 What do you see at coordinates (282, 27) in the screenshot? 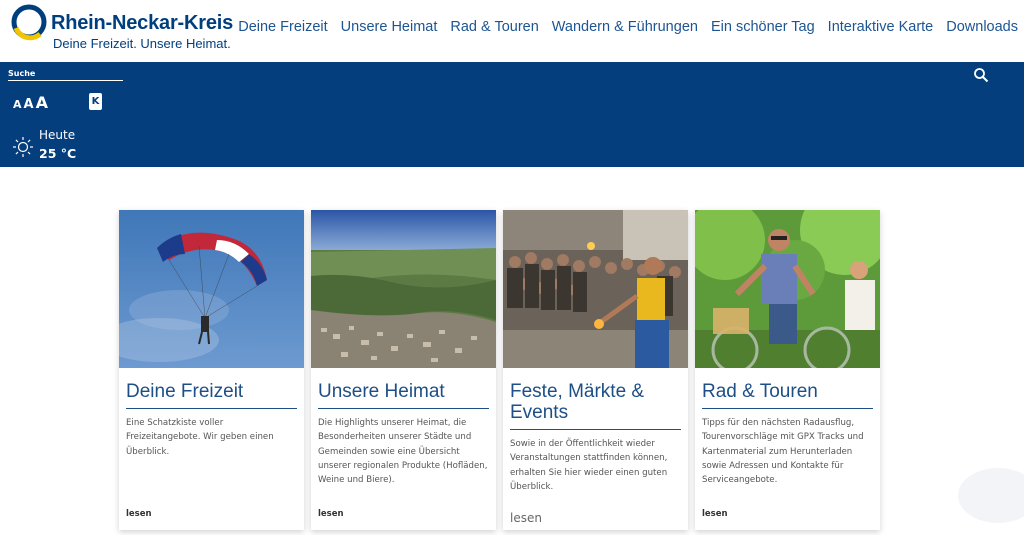
I see `nav-item-deine-freizeit: Deine Freizeit` at bounding box center [282, 27].